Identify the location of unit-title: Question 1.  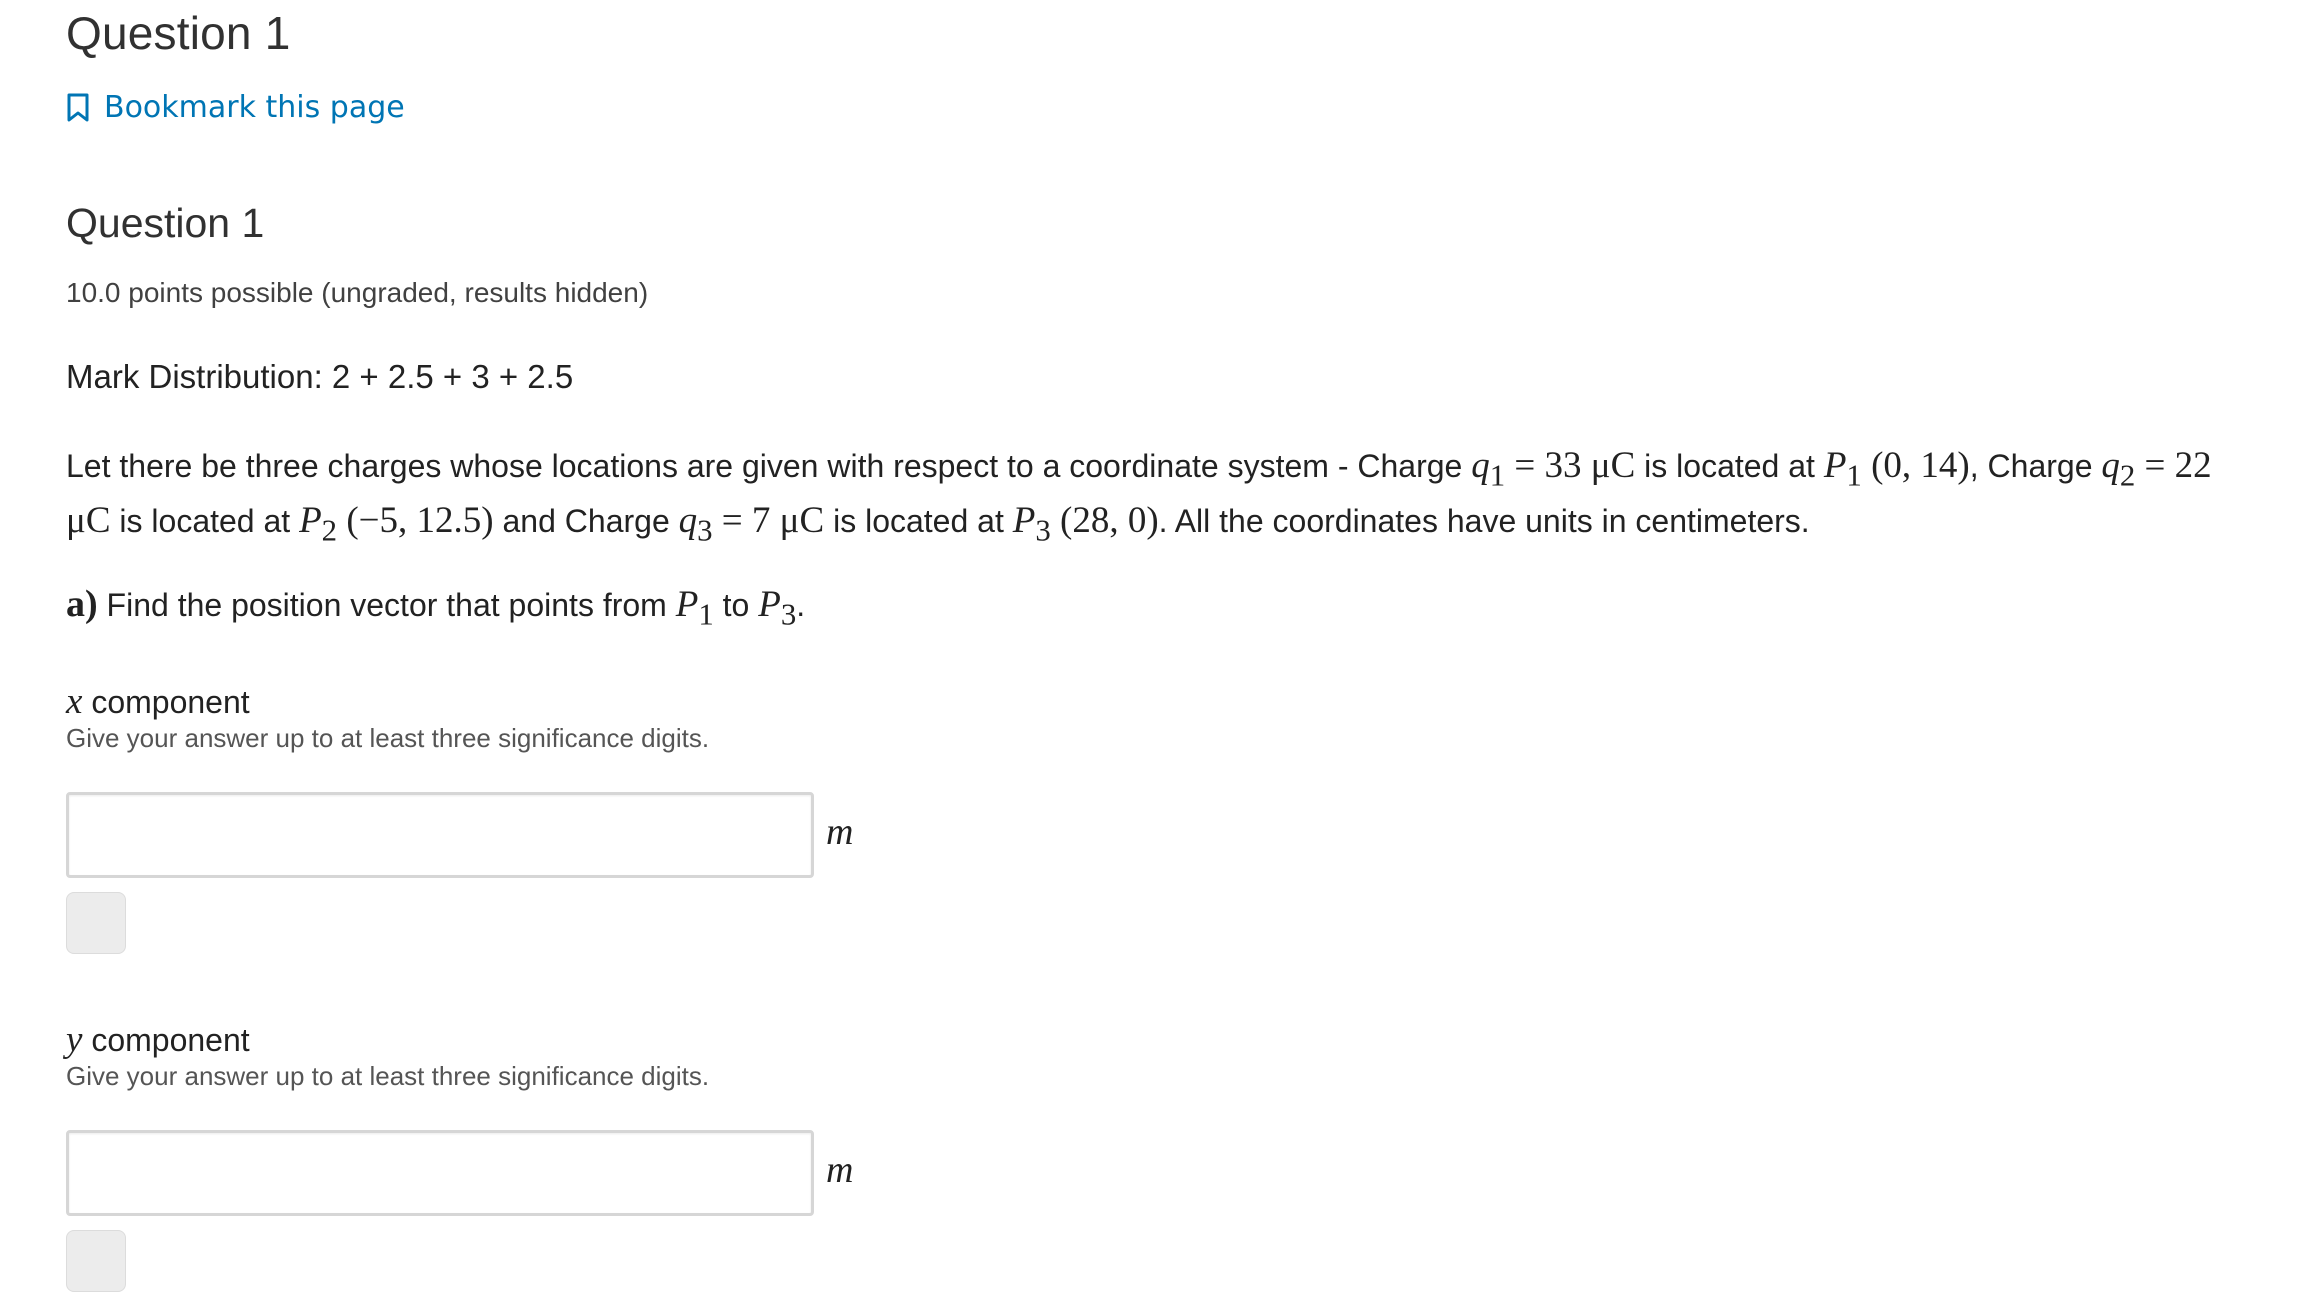
(178, 33).